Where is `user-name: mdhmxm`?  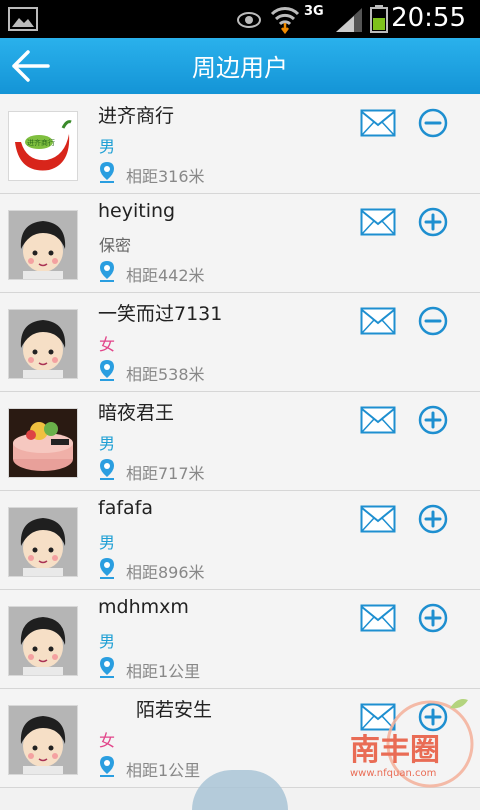
user-name: mdhmxm is located at coordinates (143, 607).